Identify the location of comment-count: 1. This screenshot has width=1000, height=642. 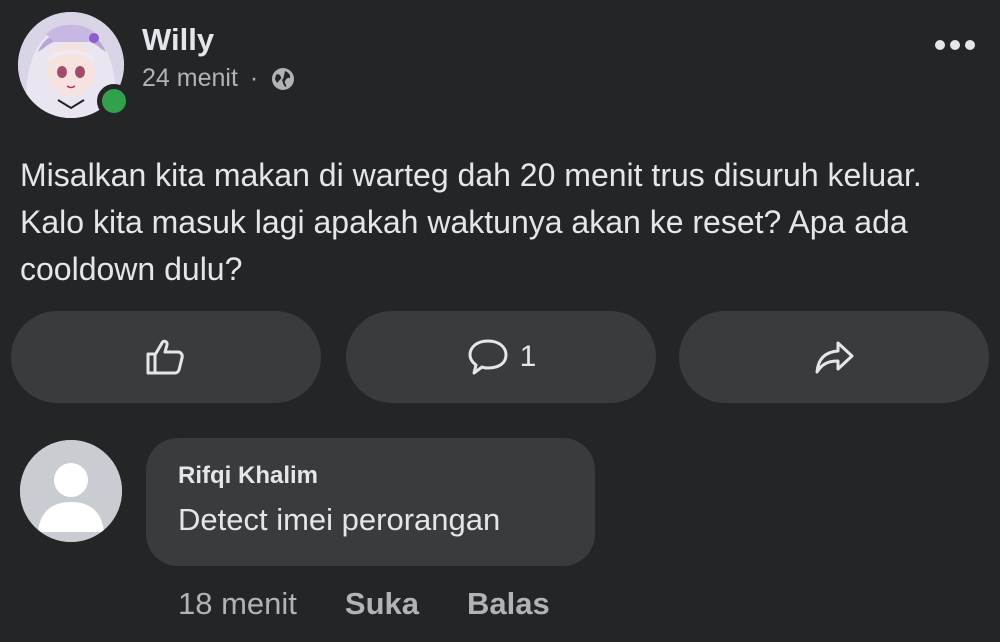
(528, 356).